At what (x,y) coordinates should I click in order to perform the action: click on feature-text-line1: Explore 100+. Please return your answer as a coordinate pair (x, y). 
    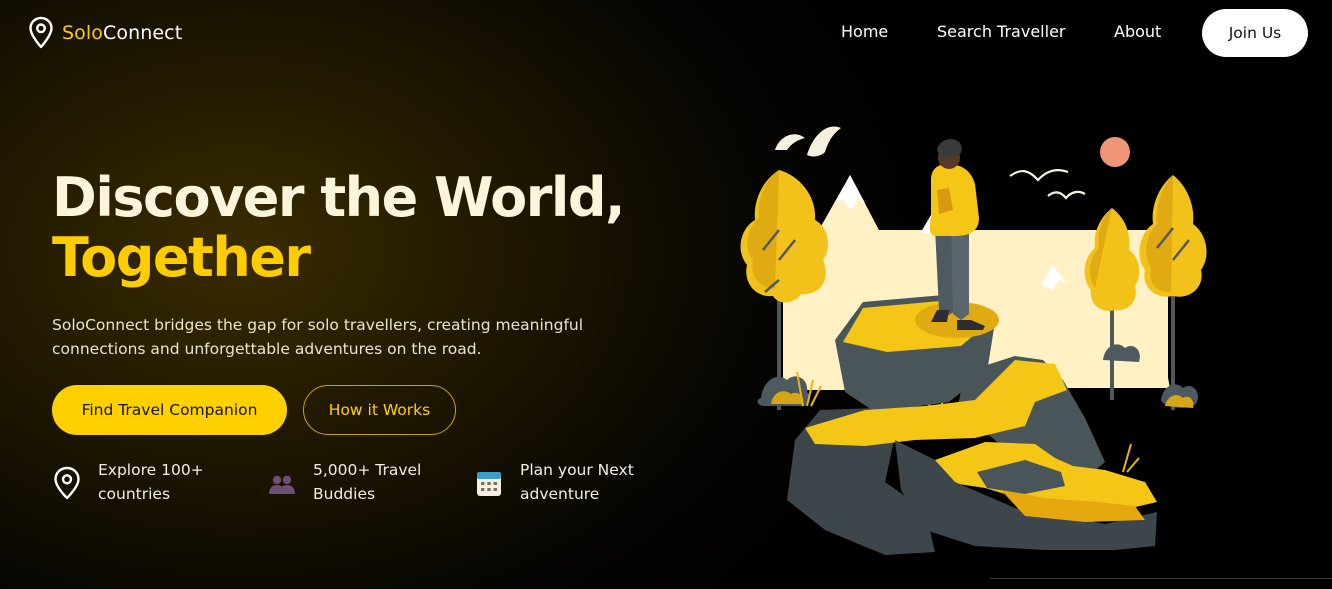
    Looking at the image, I should click on (151, 470).